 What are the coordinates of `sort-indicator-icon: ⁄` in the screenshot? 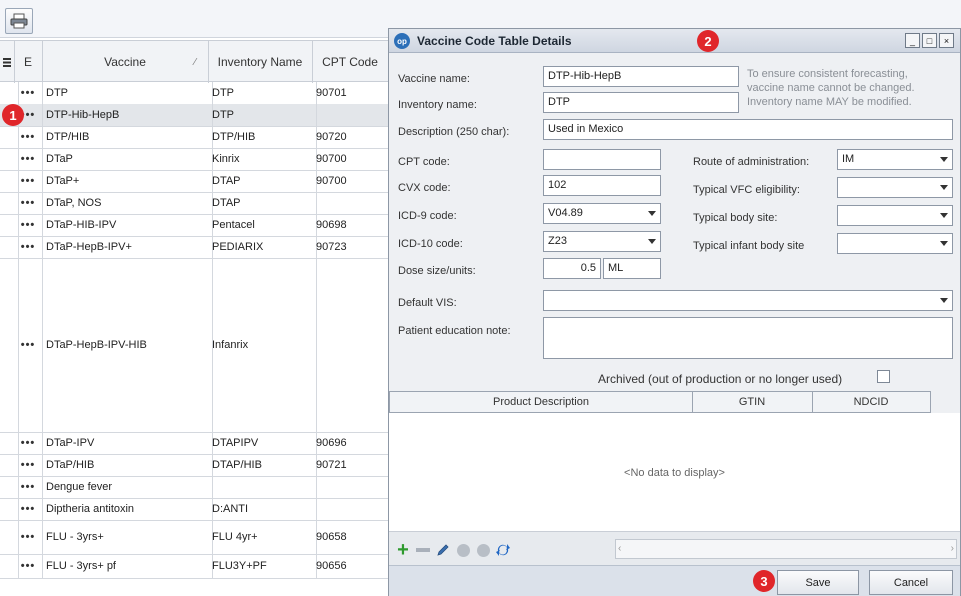 It's located at (195, 62).